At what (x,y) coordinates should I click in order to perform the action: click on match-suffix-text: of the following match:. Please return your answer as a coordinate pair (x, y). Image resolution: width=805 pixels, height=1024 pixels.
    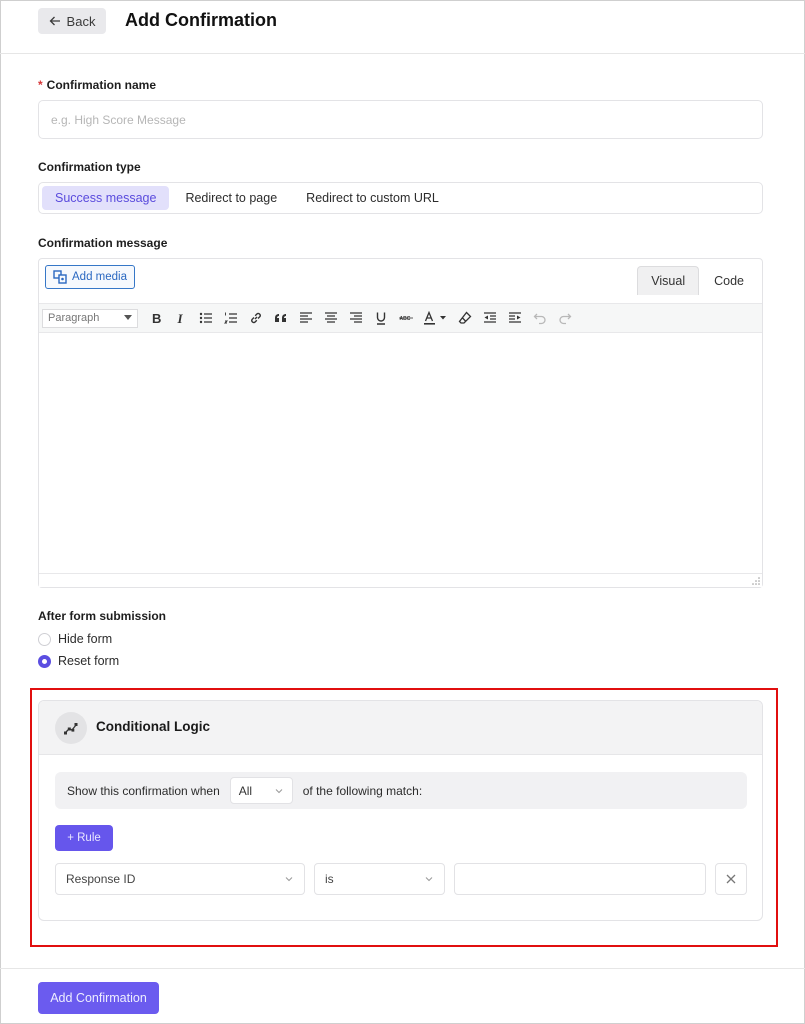
    Looking at the image, I should click on (362, 790).